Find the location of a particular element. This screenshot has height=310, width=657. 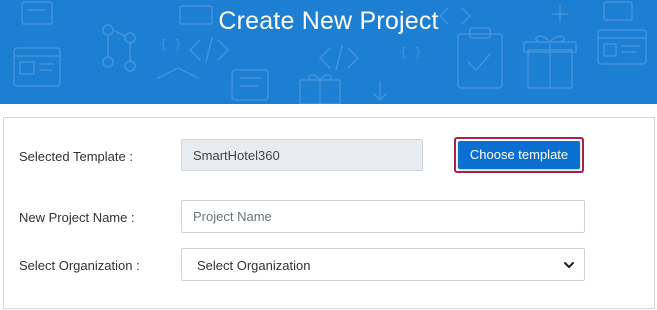

choose-template-button-label: Choose template is located at coordinates (519, 155).